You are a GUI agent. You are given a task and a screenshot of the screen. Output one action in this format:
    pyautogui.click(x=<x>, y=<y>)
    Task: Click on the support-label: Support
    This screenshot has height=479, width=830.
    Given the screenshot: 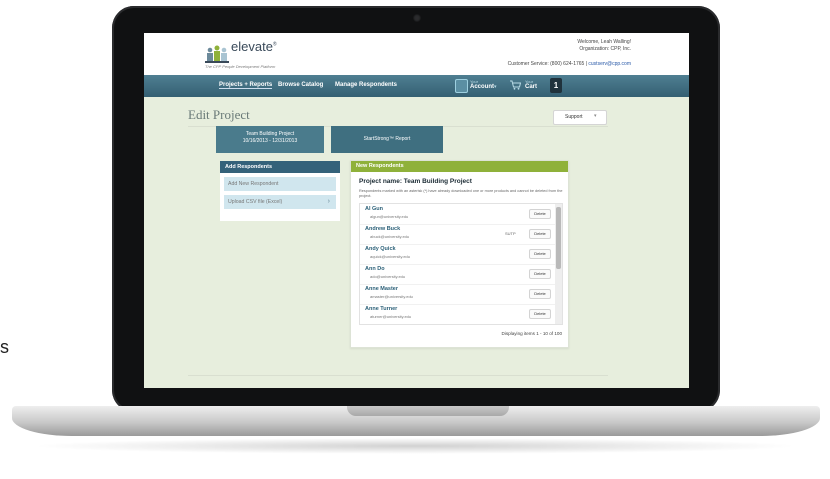 What is the action you would take?
    pyautogui.click(x=574, y=117)
    